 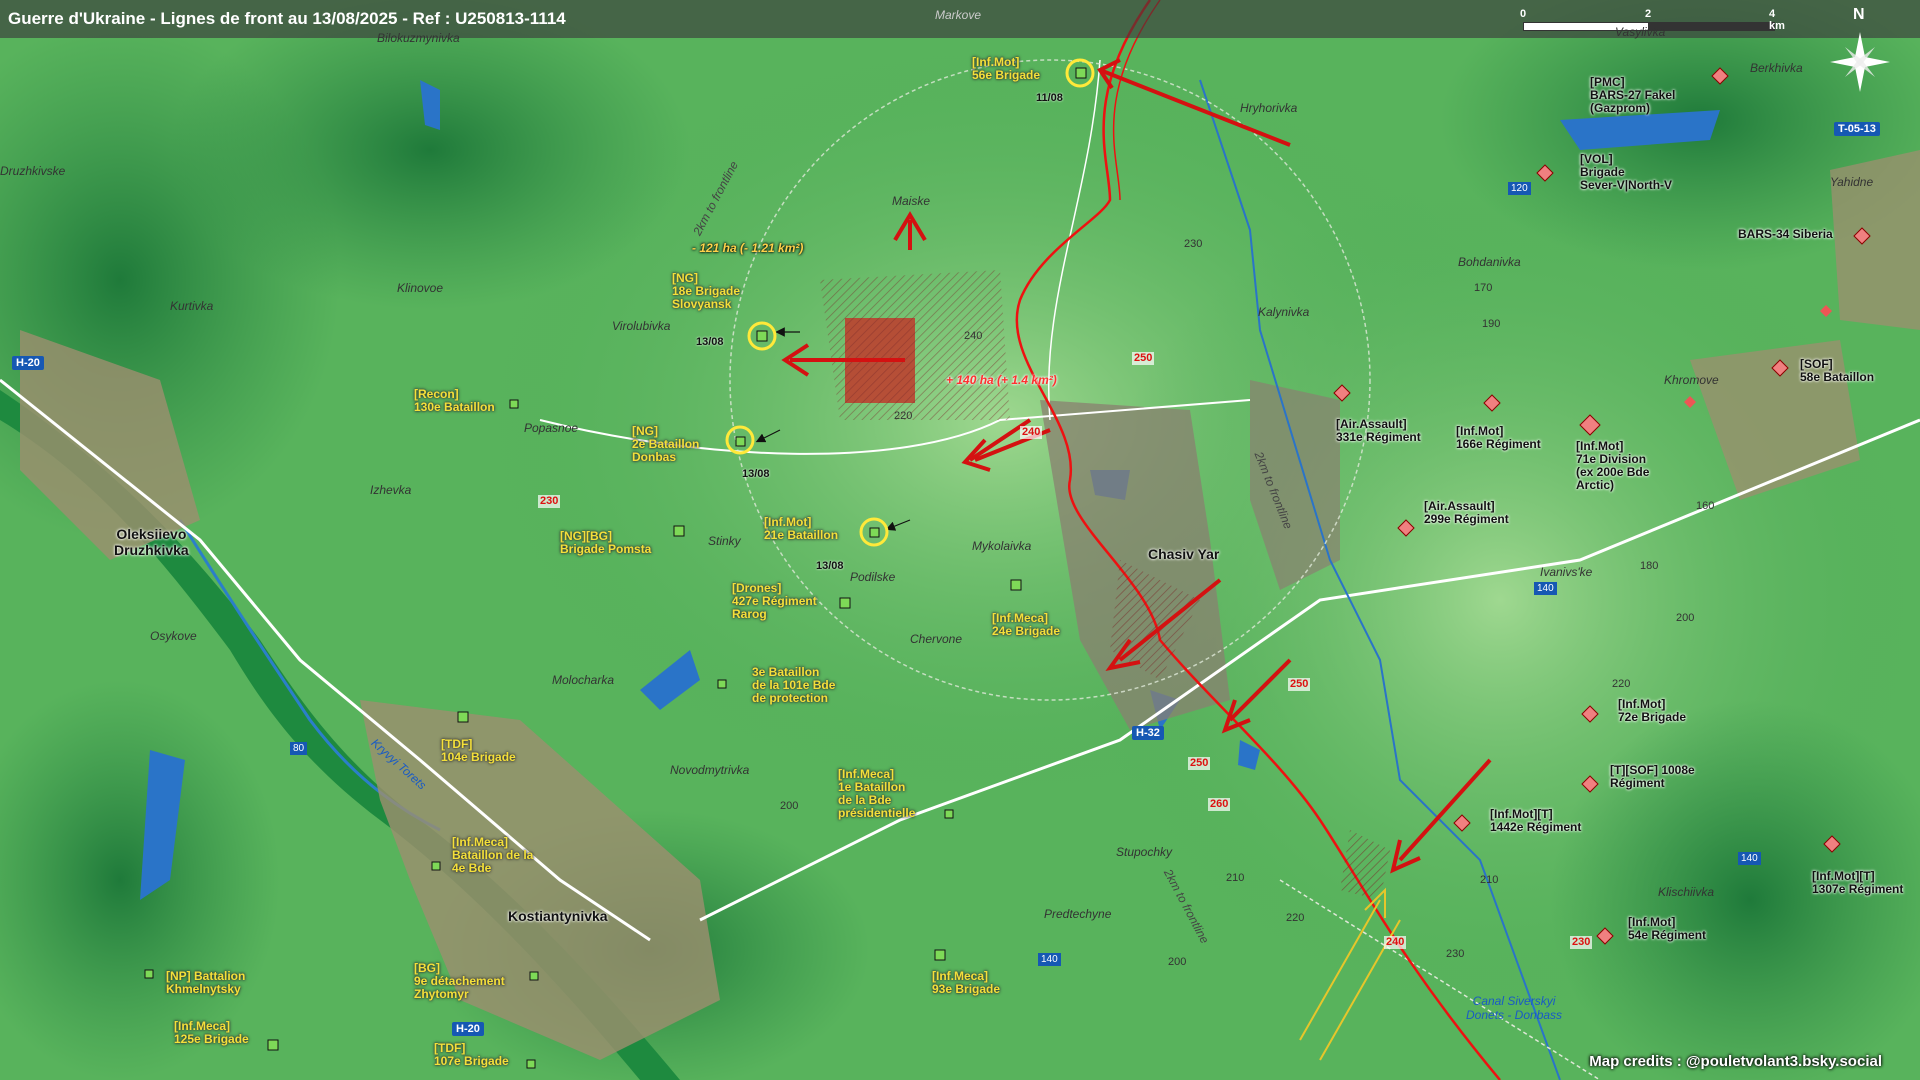 I want to click on canal-label: Canal Siverskyi Donets - Donbass, so click(x=1514, y=1008).